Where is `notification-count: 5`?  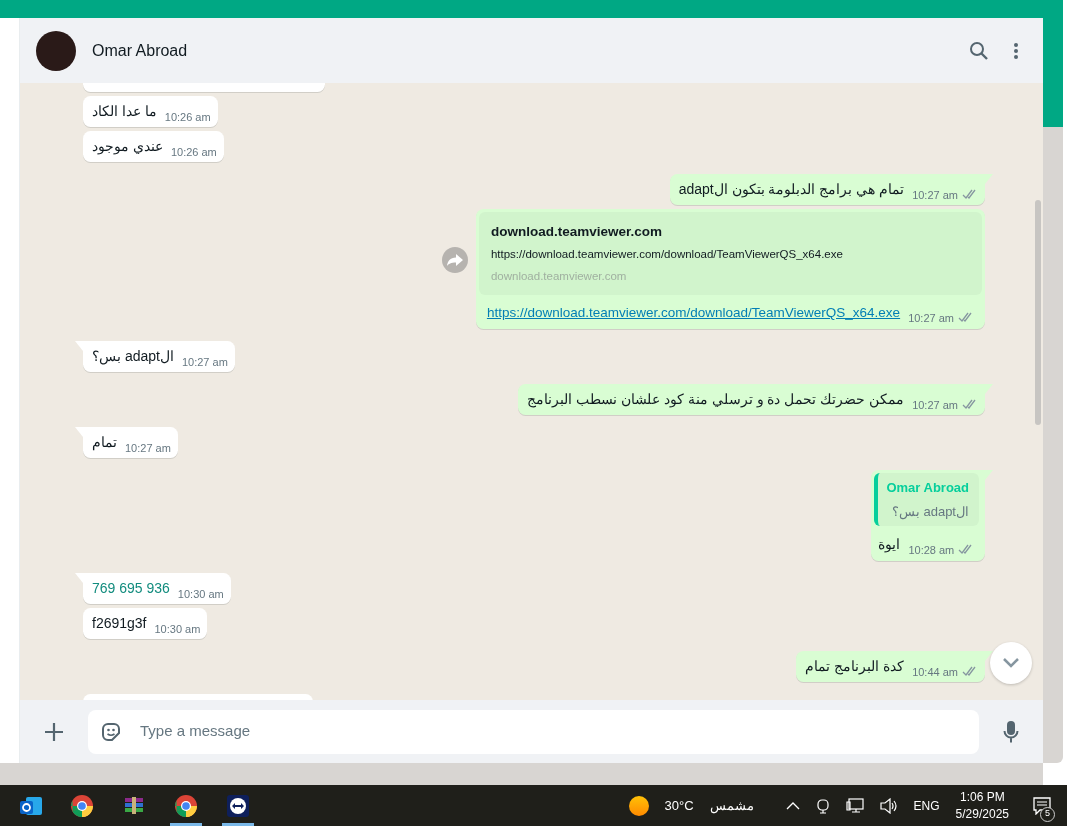 notification-count: 5 is located at coordinates (1047, 814).